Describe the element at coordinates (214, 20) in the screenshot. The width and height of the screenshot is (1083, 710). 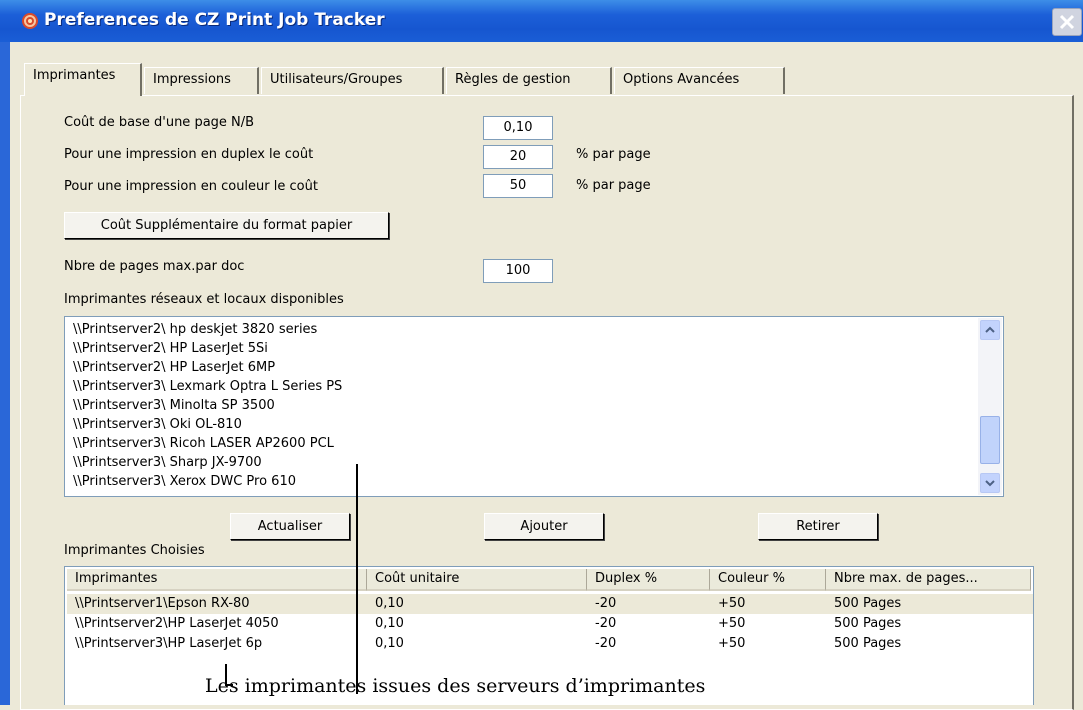
I see `window-title: Preferences de CZ Print Job Tracker` at that location.